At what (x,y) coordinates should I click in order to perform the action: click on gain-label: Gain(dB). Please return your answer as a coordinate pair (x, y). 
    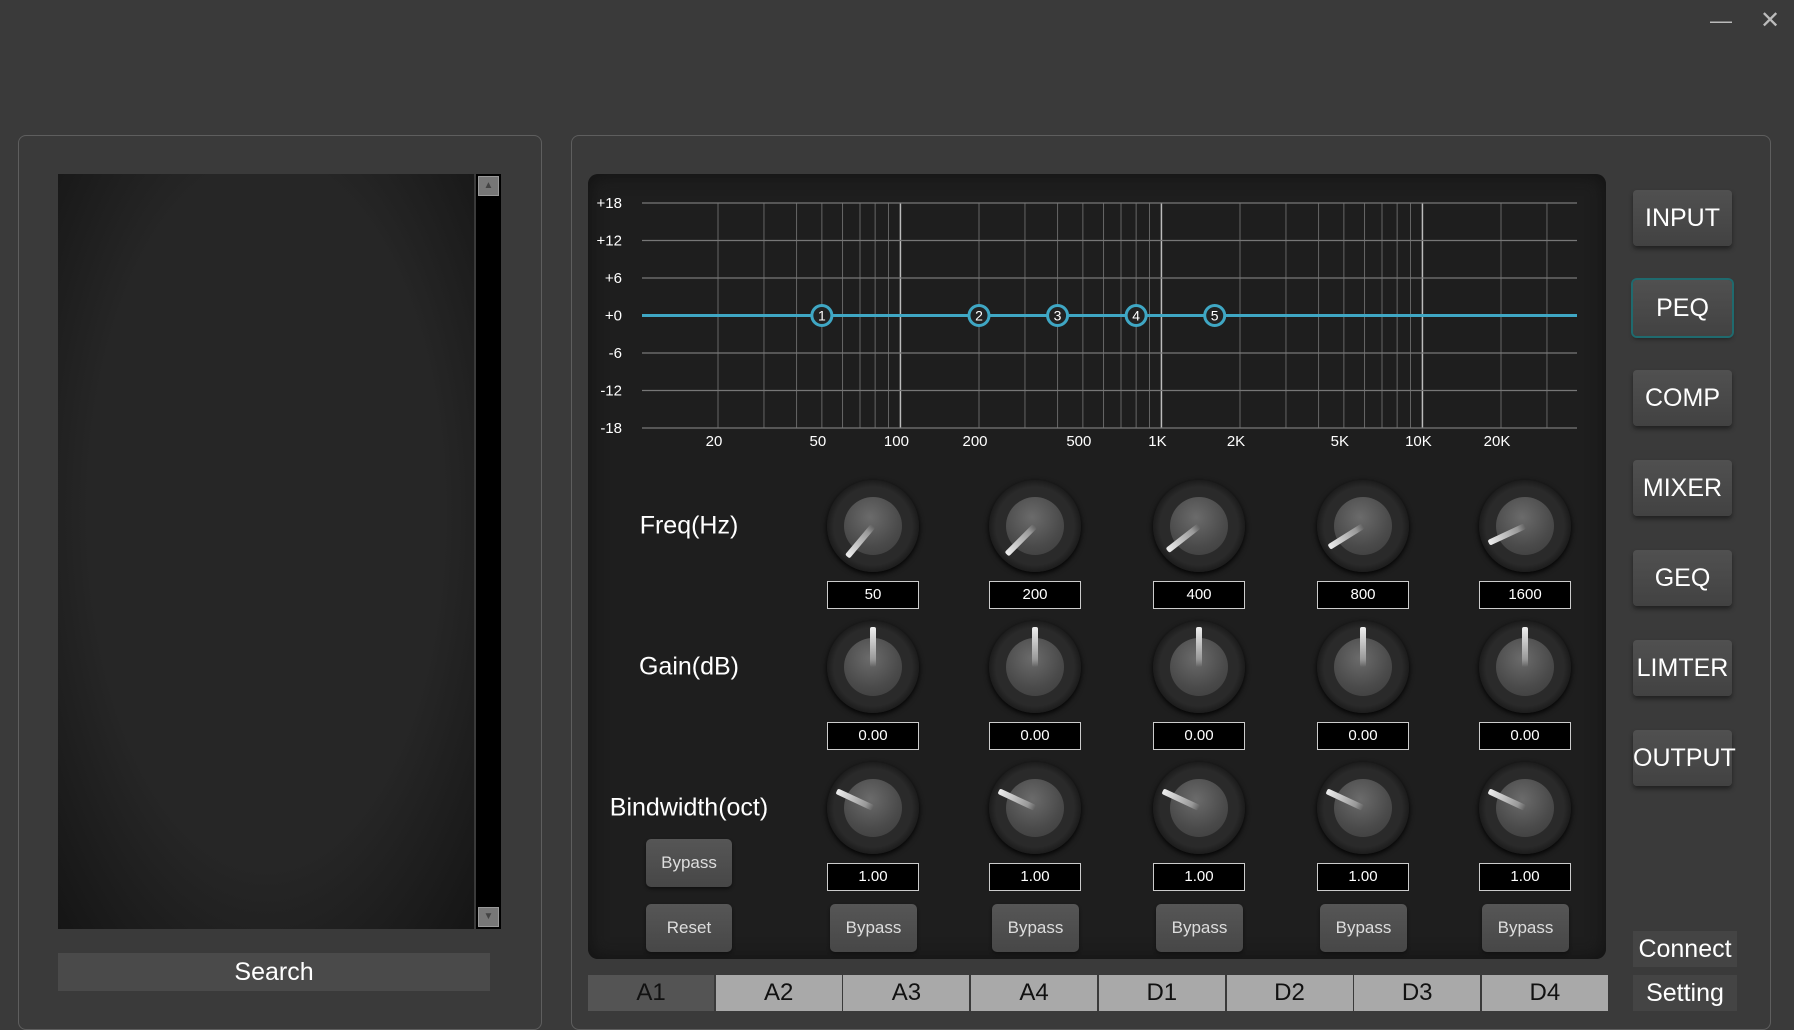
    Looking at the image, I should click on (689, 666).